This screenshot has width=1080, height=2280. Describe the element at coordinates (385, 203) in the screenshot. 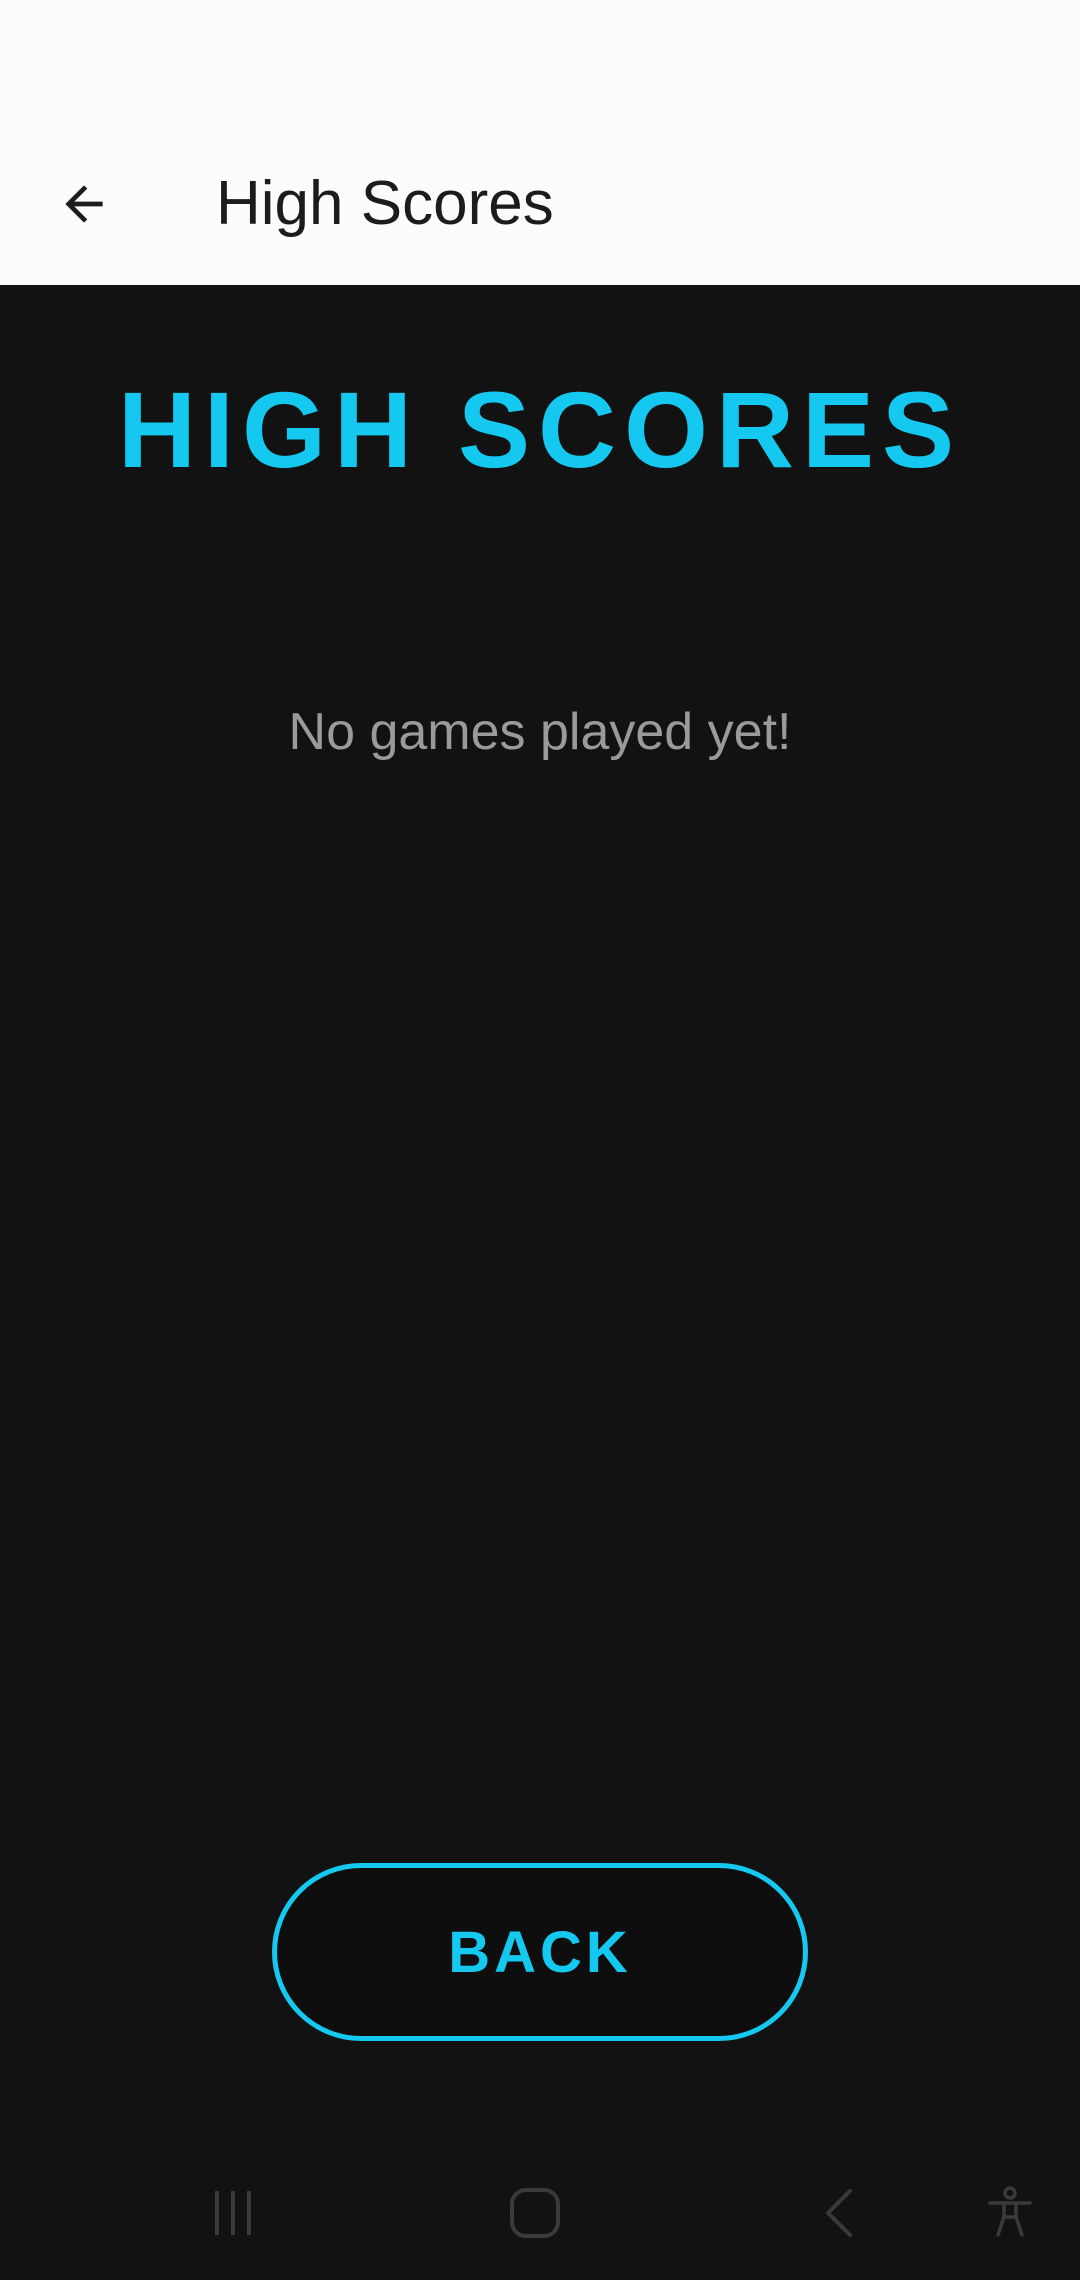

I see `app-bar-title: High Scores` at that location.